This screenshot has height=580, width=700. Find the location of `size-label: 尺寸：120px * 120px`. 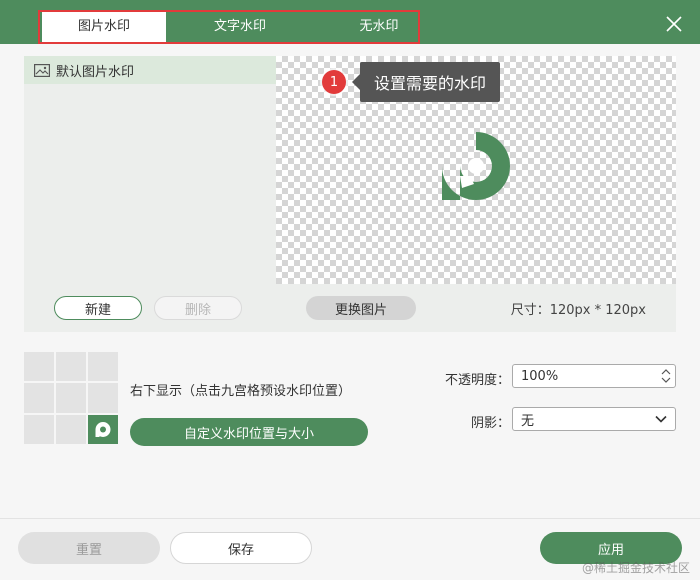

size-label: 尺寸：120px * 120px is located at coordinates (578, 310).